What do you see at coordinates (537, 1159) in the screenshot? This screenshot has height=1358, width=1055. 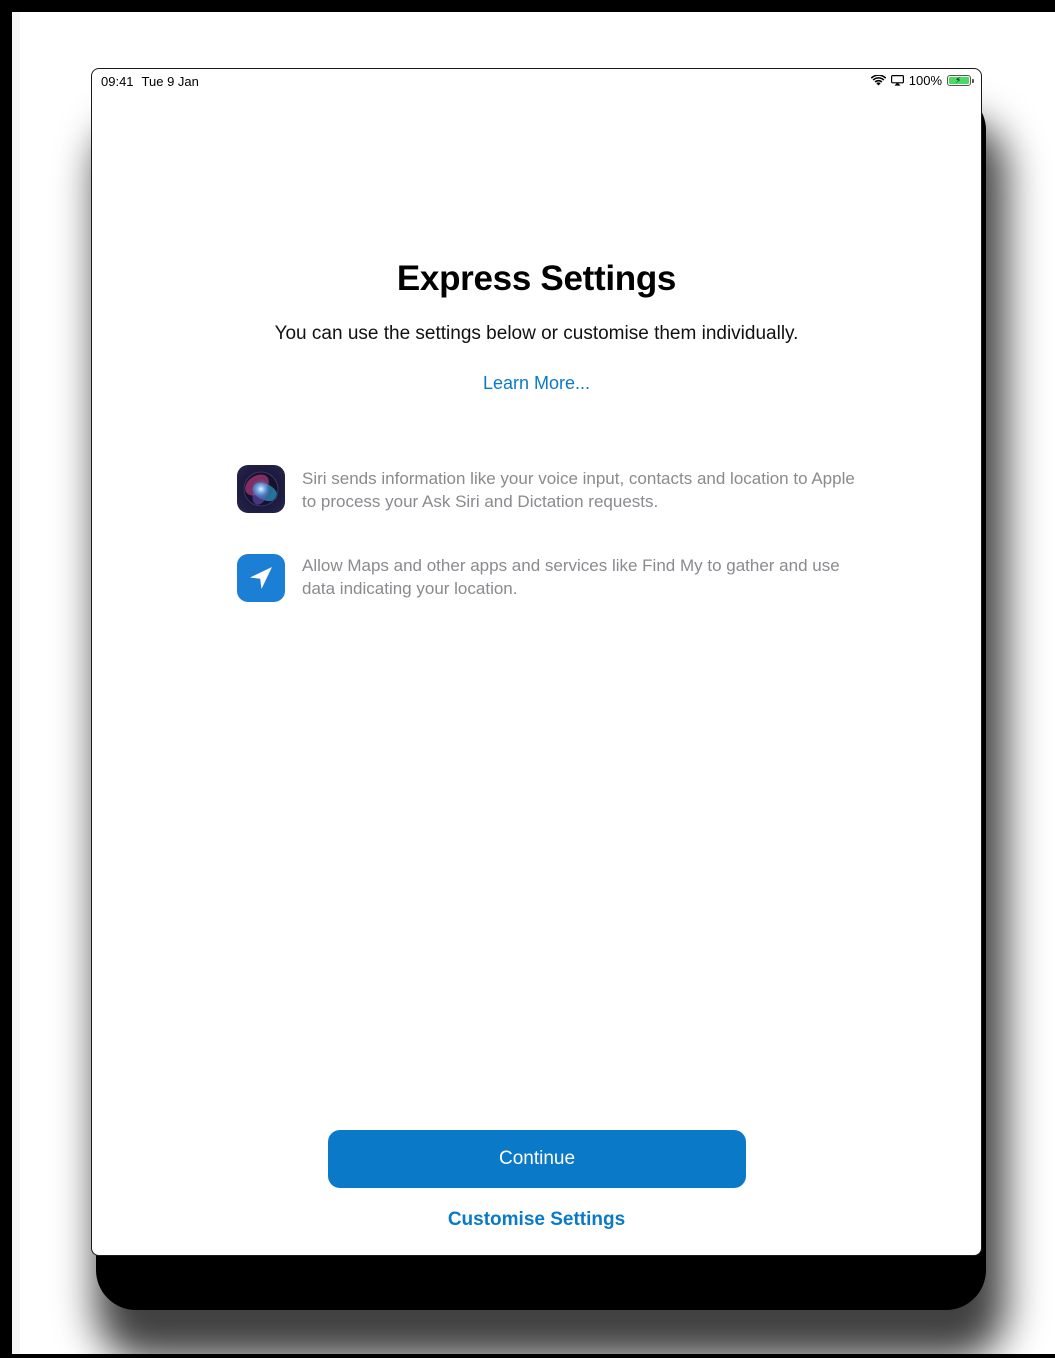 I see `continue-button: Continue` at bounding box center [537, 1159].